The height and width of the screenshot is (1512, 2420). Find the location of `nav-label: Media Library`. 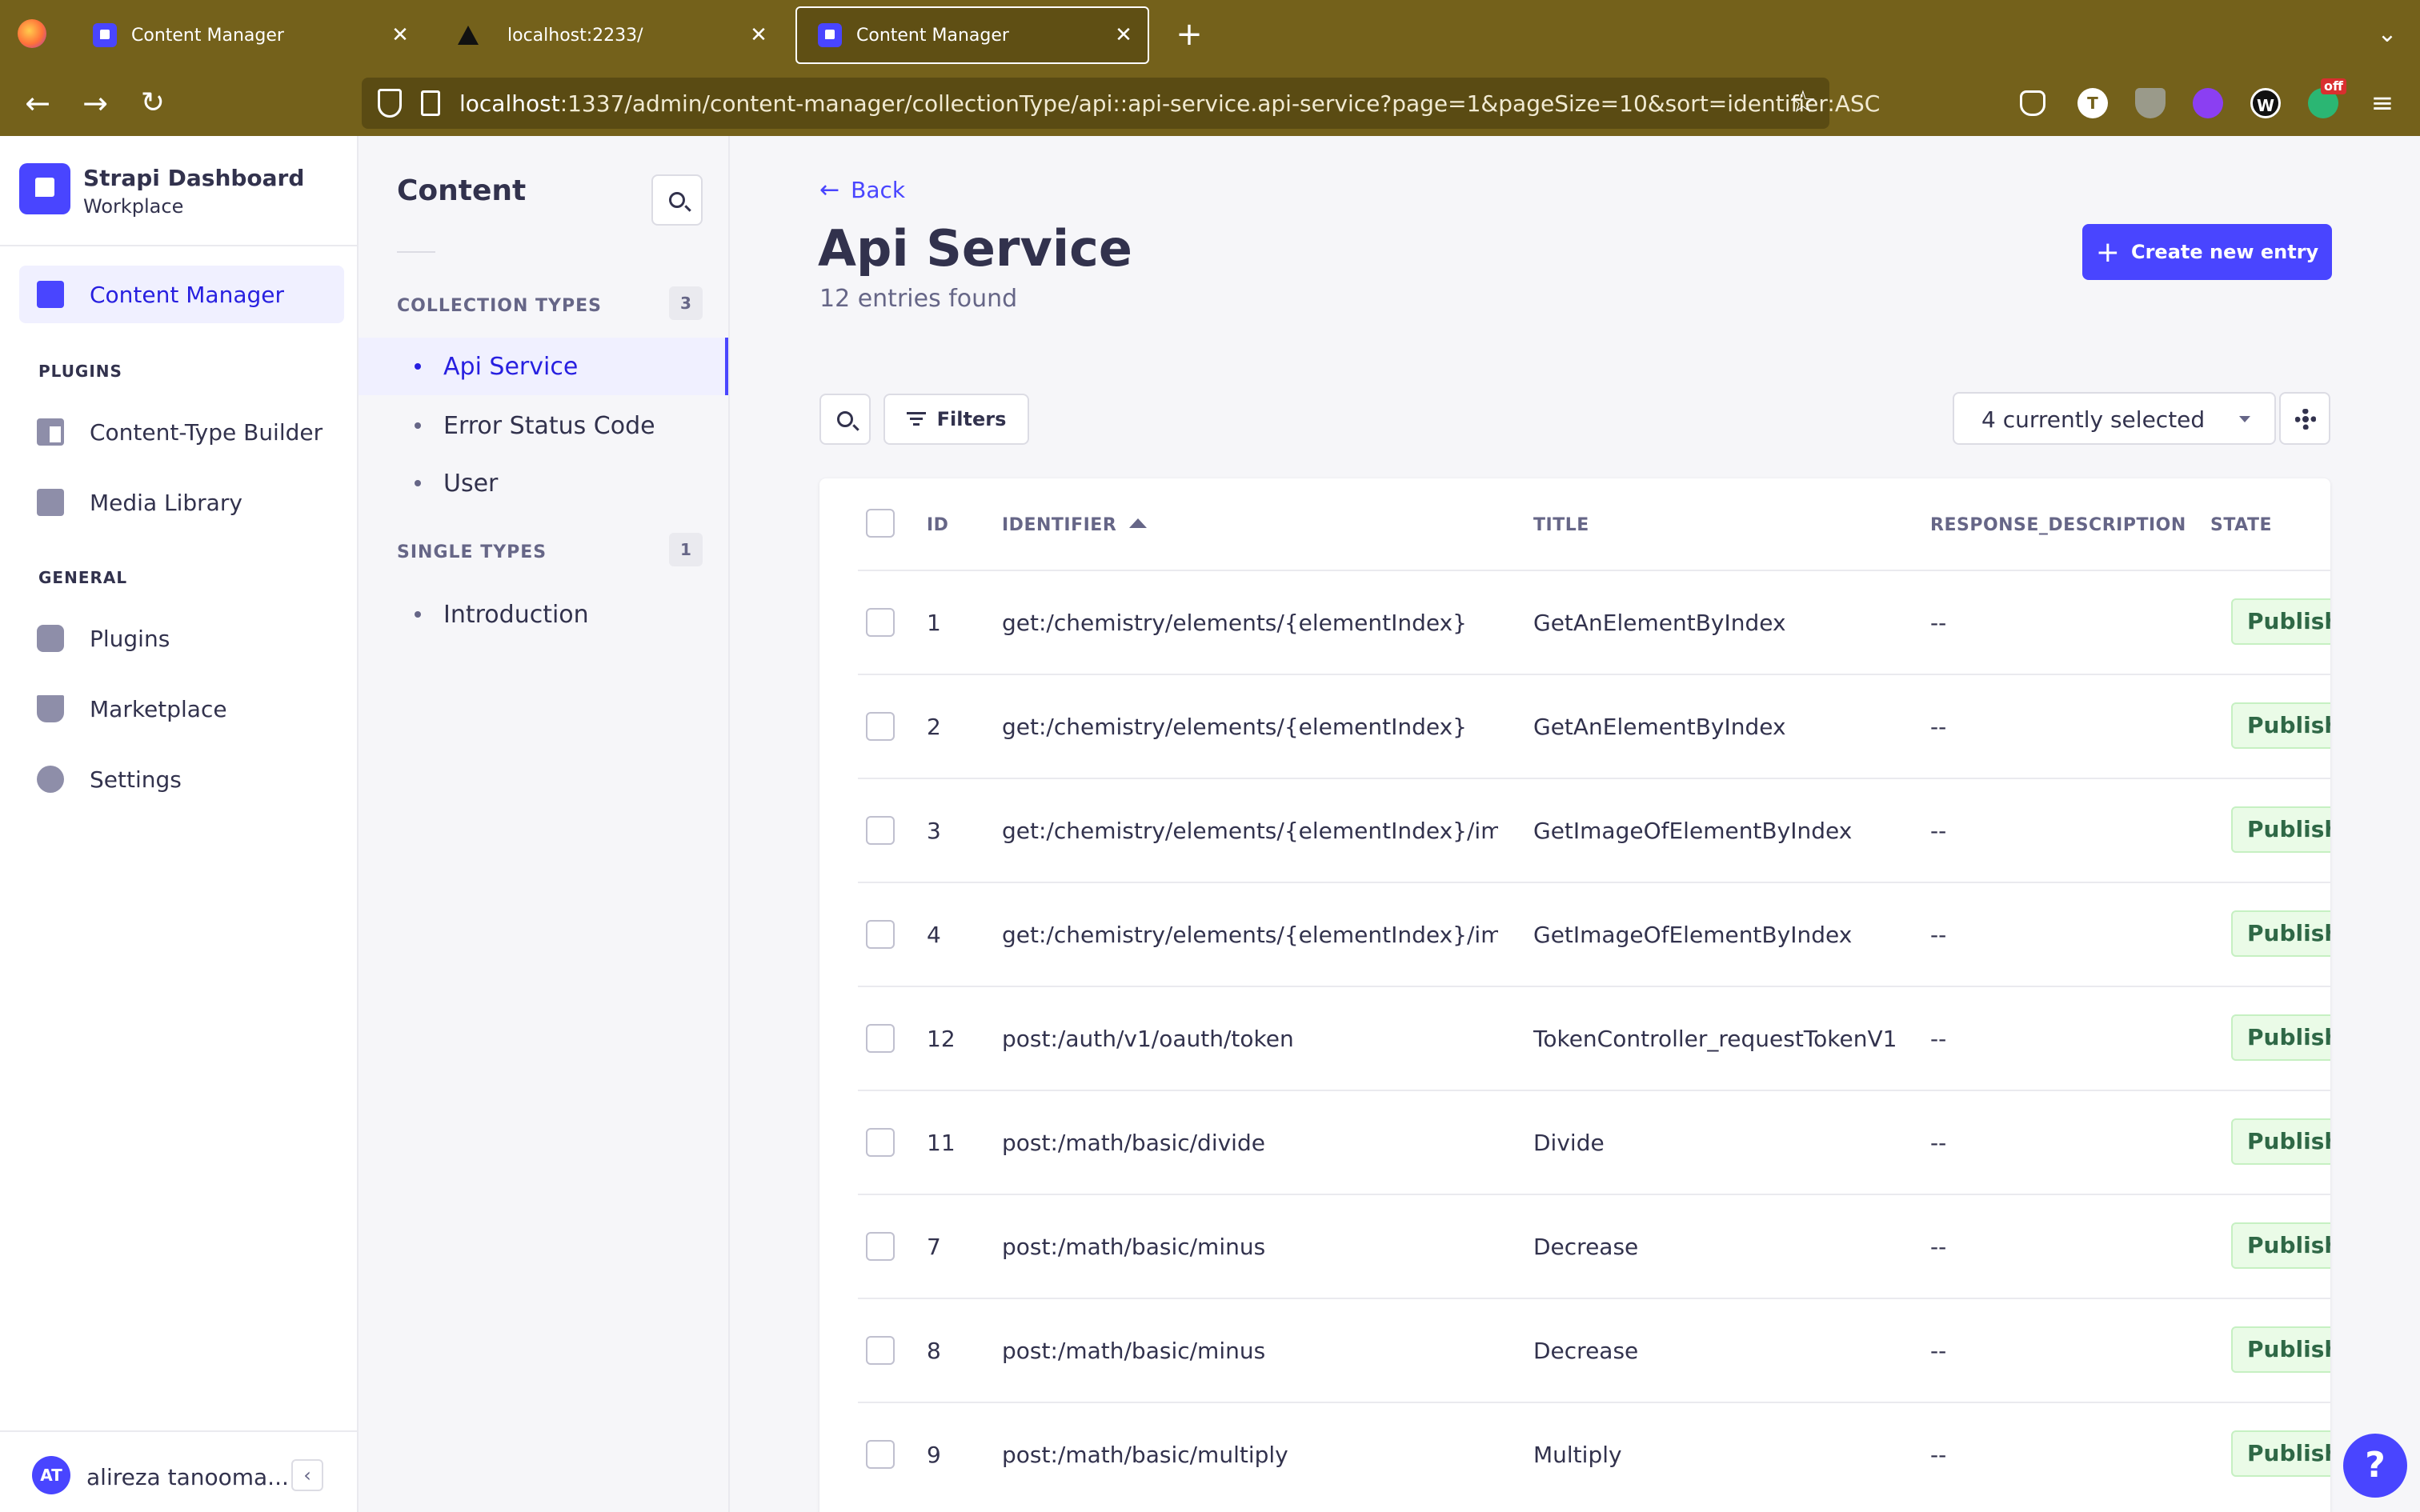

nav-label: Media Library is located at coordinates (166, 502).